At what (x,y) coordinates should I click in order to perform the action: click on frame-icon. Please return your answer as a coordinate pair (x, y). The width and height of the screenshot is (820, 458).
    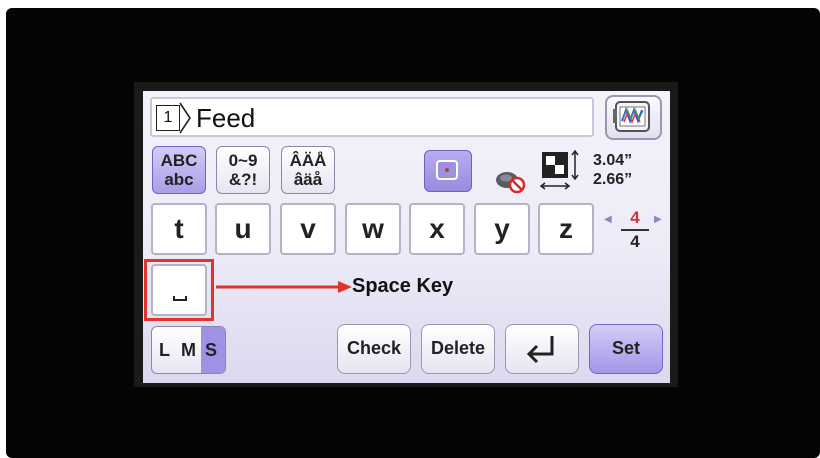
    Looking at the image, I should click on (447, 170).